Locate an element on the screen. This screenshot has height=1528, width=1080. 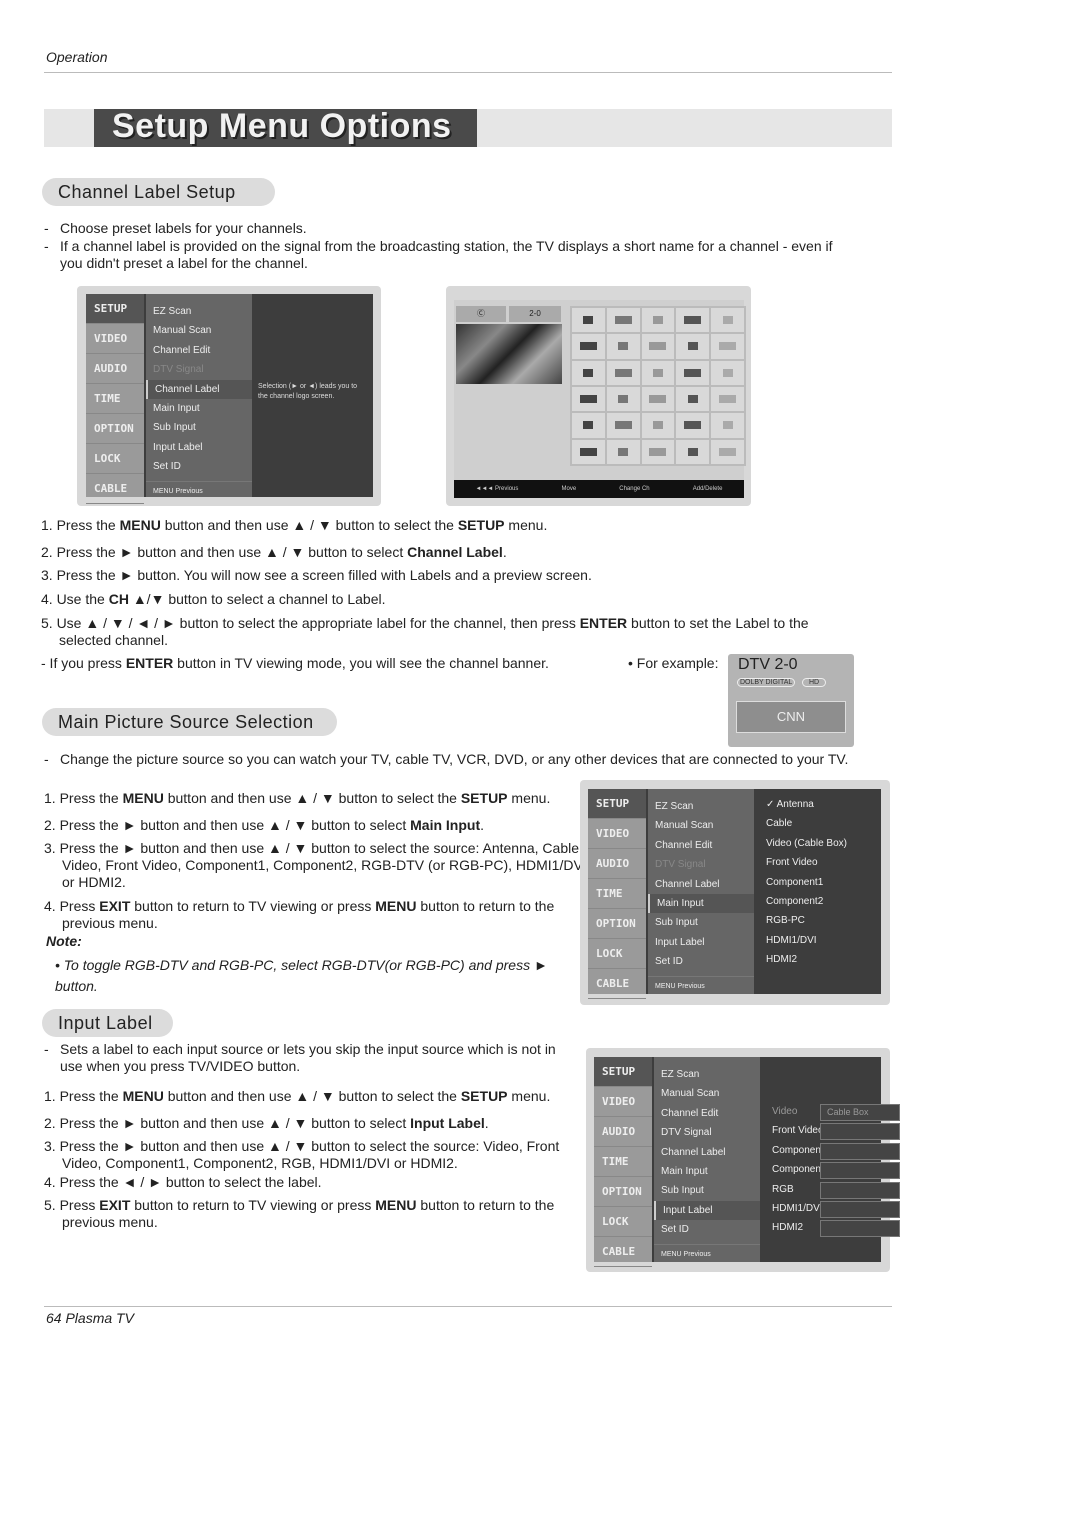
source-option: Component1 is located at coordinates (795, 882).